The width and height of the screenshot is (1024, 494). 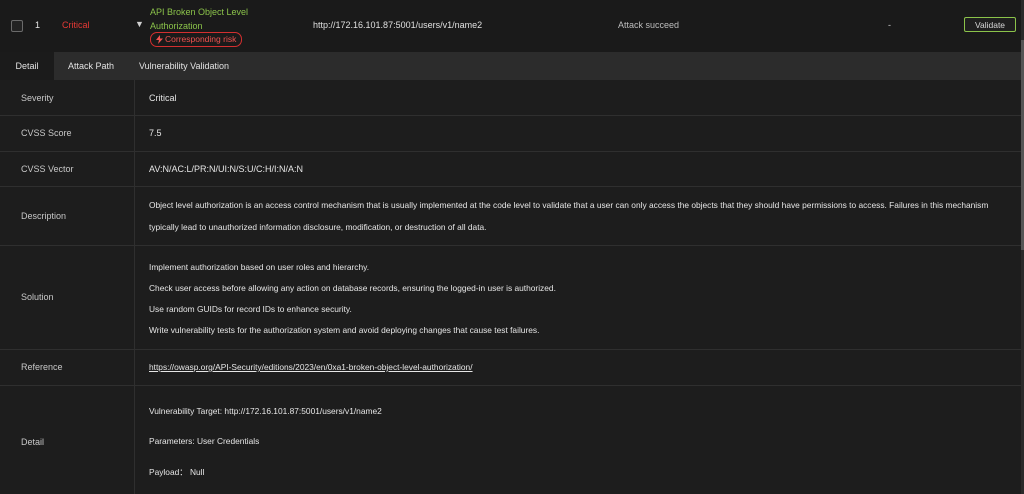 I want to click on attack-status: Attack succeed, so click(x=649, y=25).